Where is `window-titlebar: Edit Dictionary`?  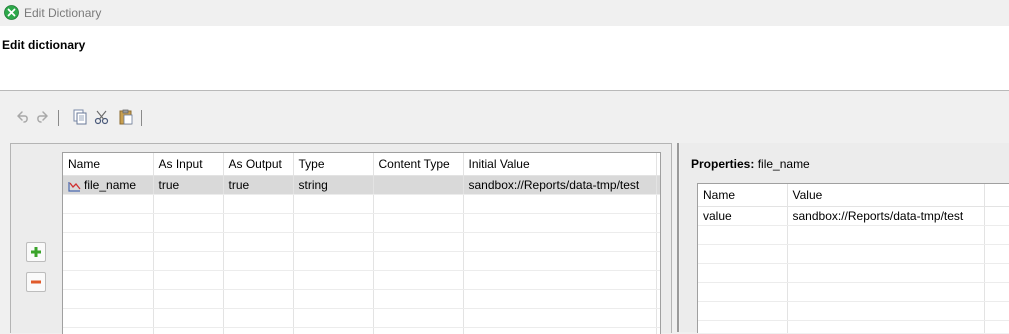 window-titlebar: Edit Dictionary is located at coordinates (504, 13).